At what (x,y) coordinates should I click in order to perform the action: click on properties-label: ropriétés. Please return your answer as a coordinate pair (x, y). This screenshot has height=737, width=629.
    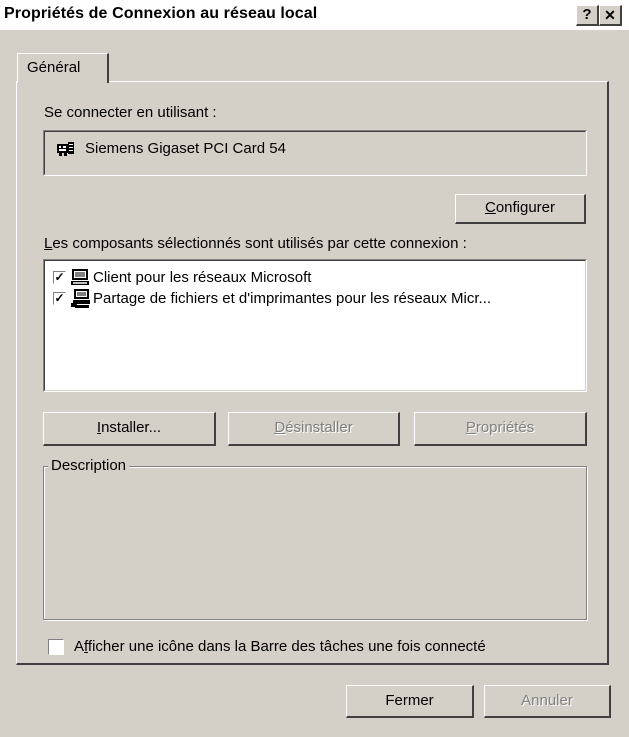
    Looking at the image, I should click on (505, 427).